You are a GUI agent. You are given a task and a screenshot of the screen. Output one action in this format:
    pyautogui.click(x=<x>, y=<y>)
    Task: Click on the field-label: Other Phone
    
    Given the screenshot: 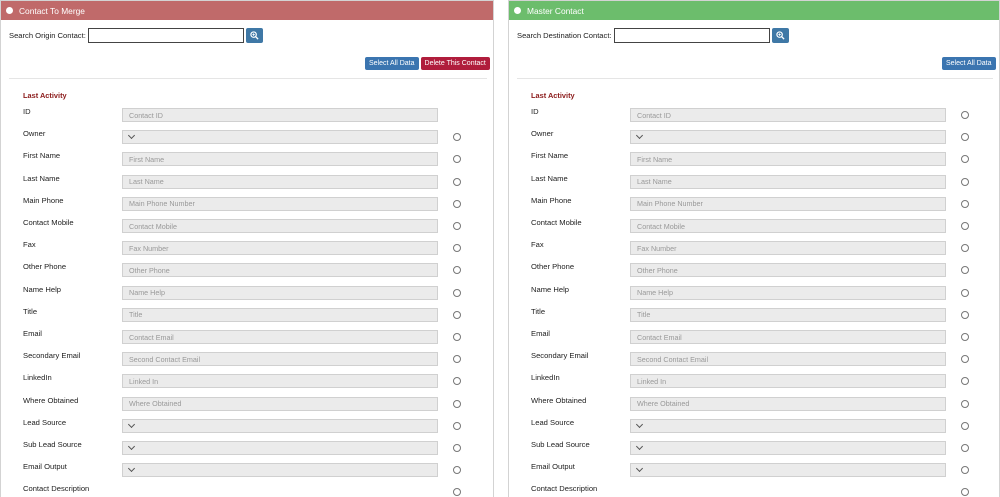 What is the action you would take?
    pyautogui.click(x=553, y=267)
    